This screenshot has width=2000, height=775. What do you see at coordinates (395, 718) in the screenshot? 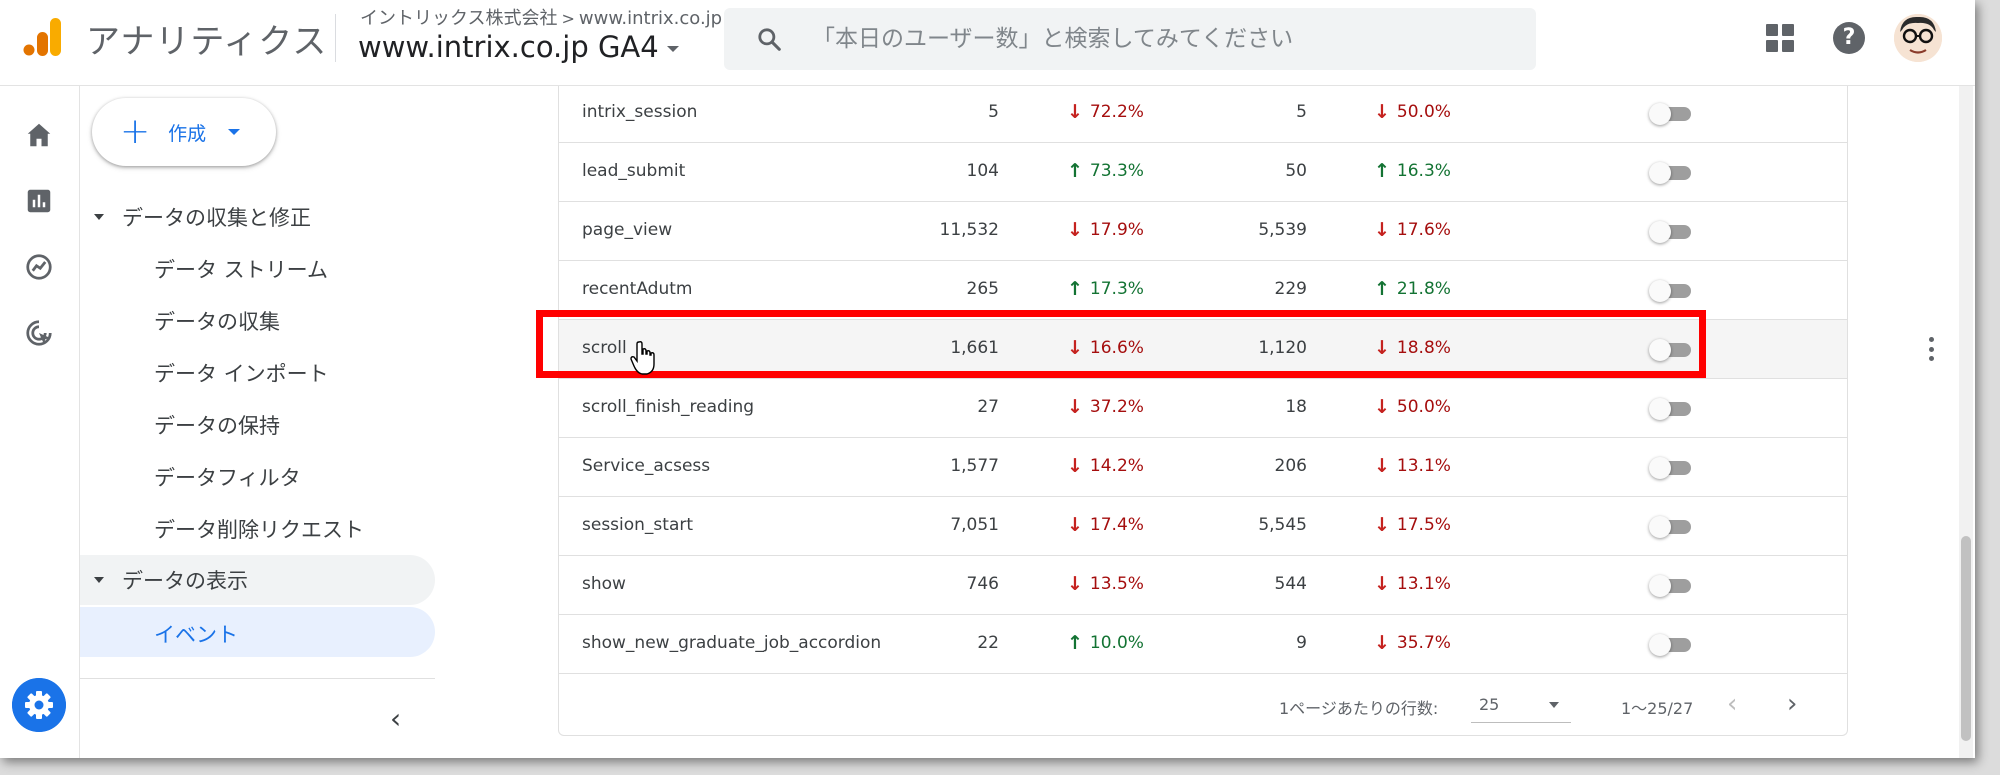
I see `chevron-left-icon: ‹` at bounding box center [395, 718].